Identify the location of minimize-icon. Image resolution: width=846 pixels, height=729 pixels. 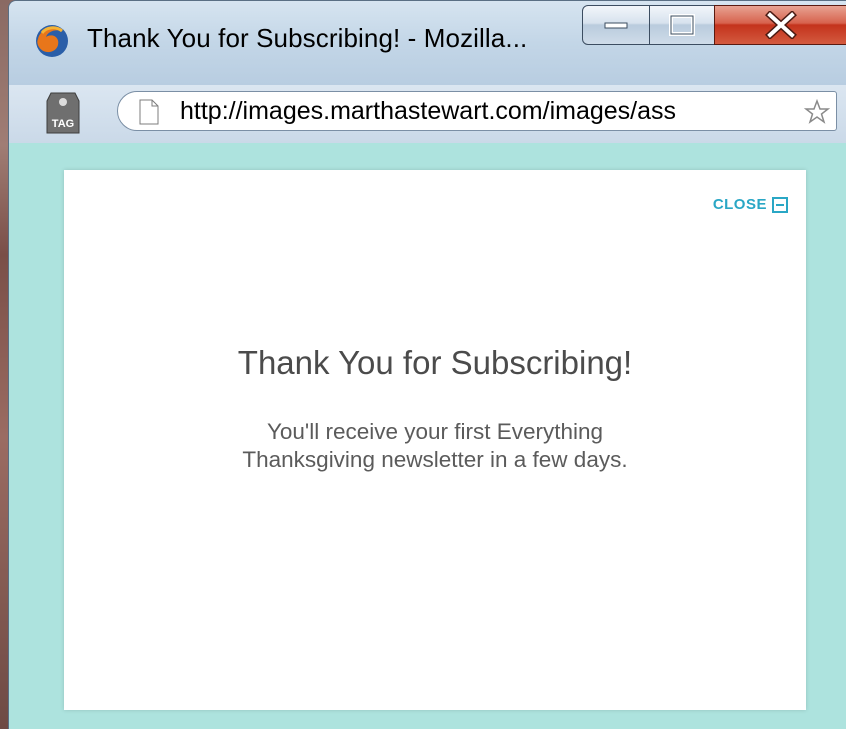
(616, 25).